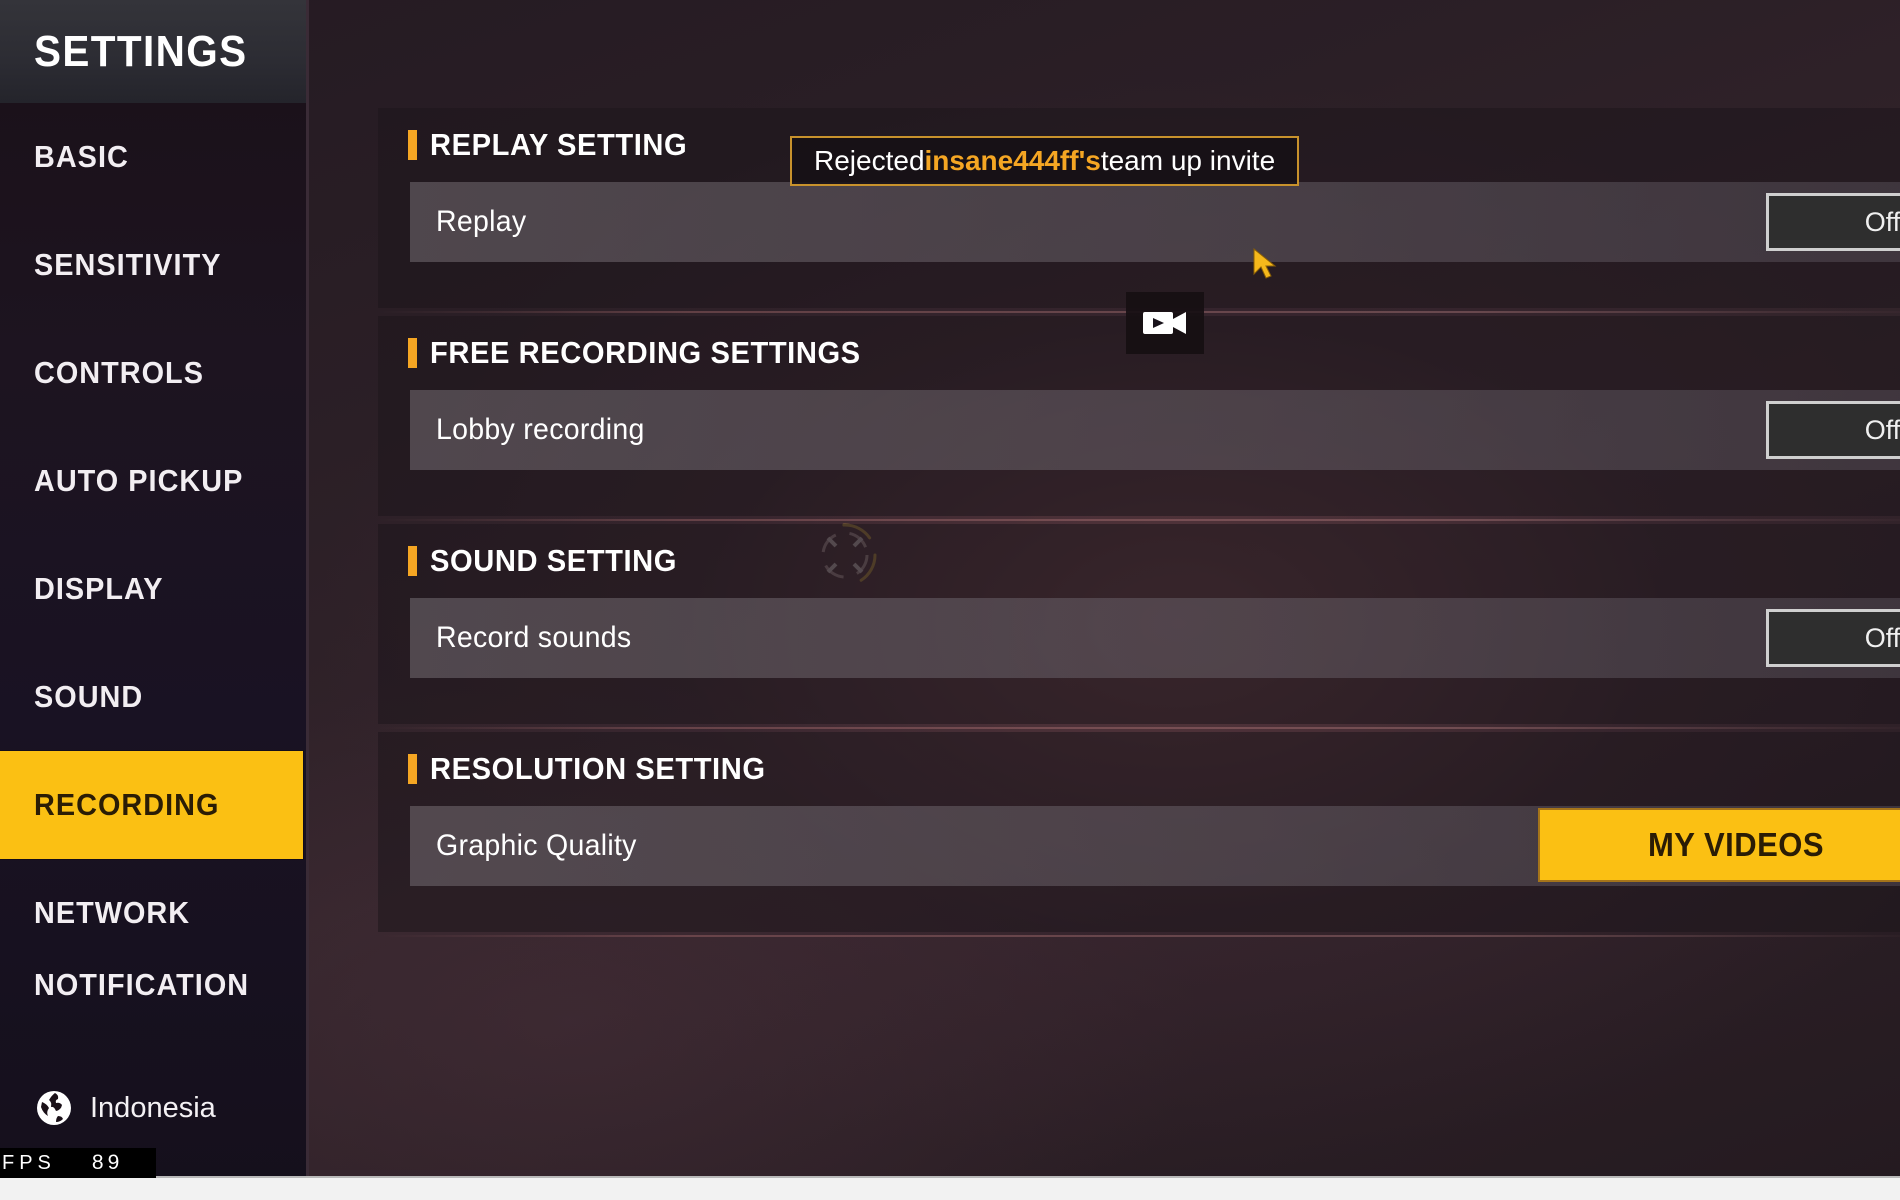 Image resolution: width=1900 pixels, height=1200 pixels. Describe the element at coordinates (54, 1108) in the screenshot. I see `globe-icon` at that location.